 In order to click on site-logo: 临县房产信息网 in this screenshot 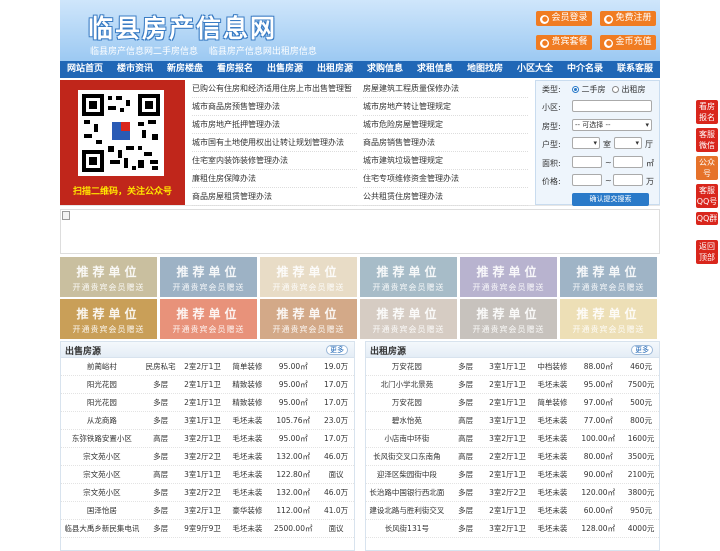, I will do `click(182, 27)`.